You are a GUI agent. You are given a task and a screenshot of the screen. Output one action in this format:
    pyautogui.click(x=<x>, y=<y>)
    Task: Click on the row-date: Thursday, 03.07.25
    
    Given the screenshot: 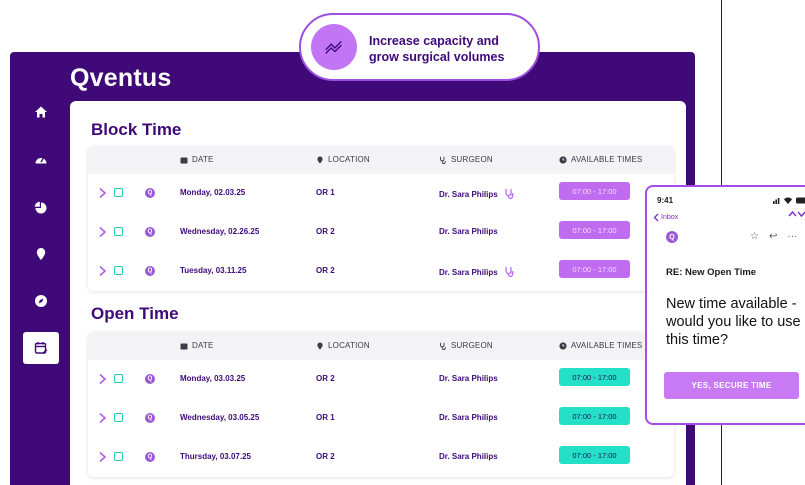 What is the action you would take?
    pyautogui.click(x=215, y=456)
    